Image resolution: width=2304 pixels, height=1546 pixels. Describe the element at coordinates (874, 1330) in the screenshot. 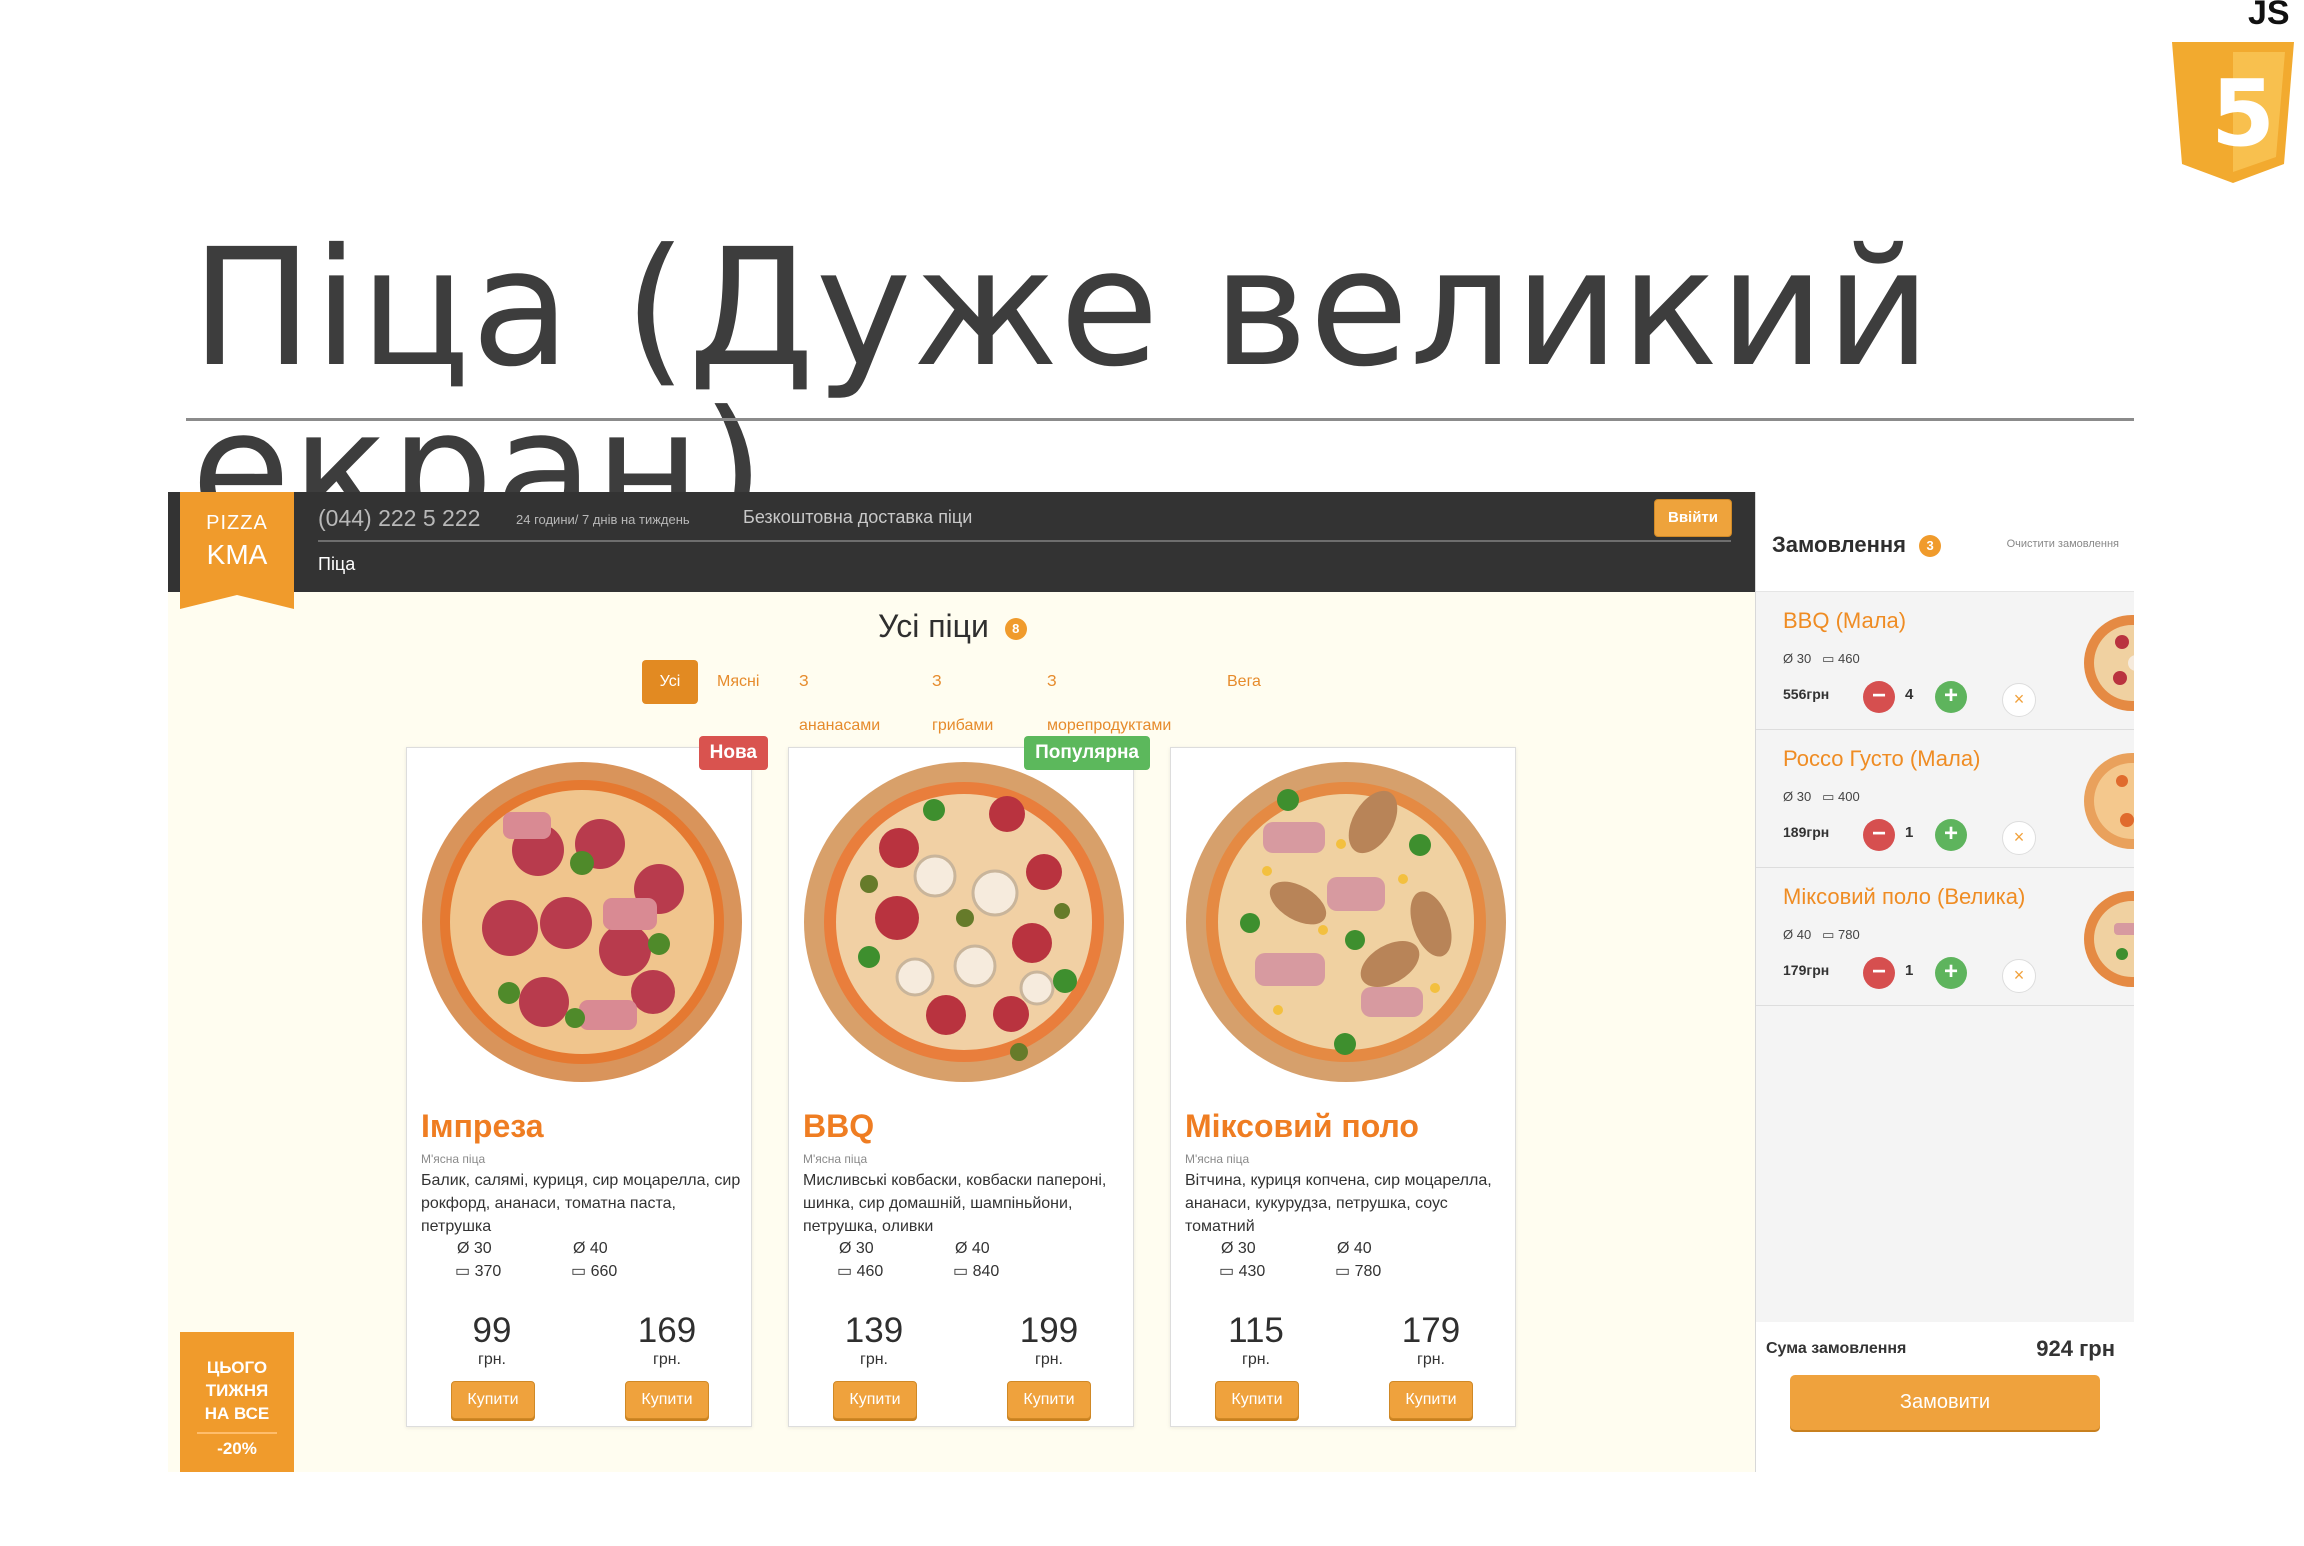

I see `small-price: 139` at that location.